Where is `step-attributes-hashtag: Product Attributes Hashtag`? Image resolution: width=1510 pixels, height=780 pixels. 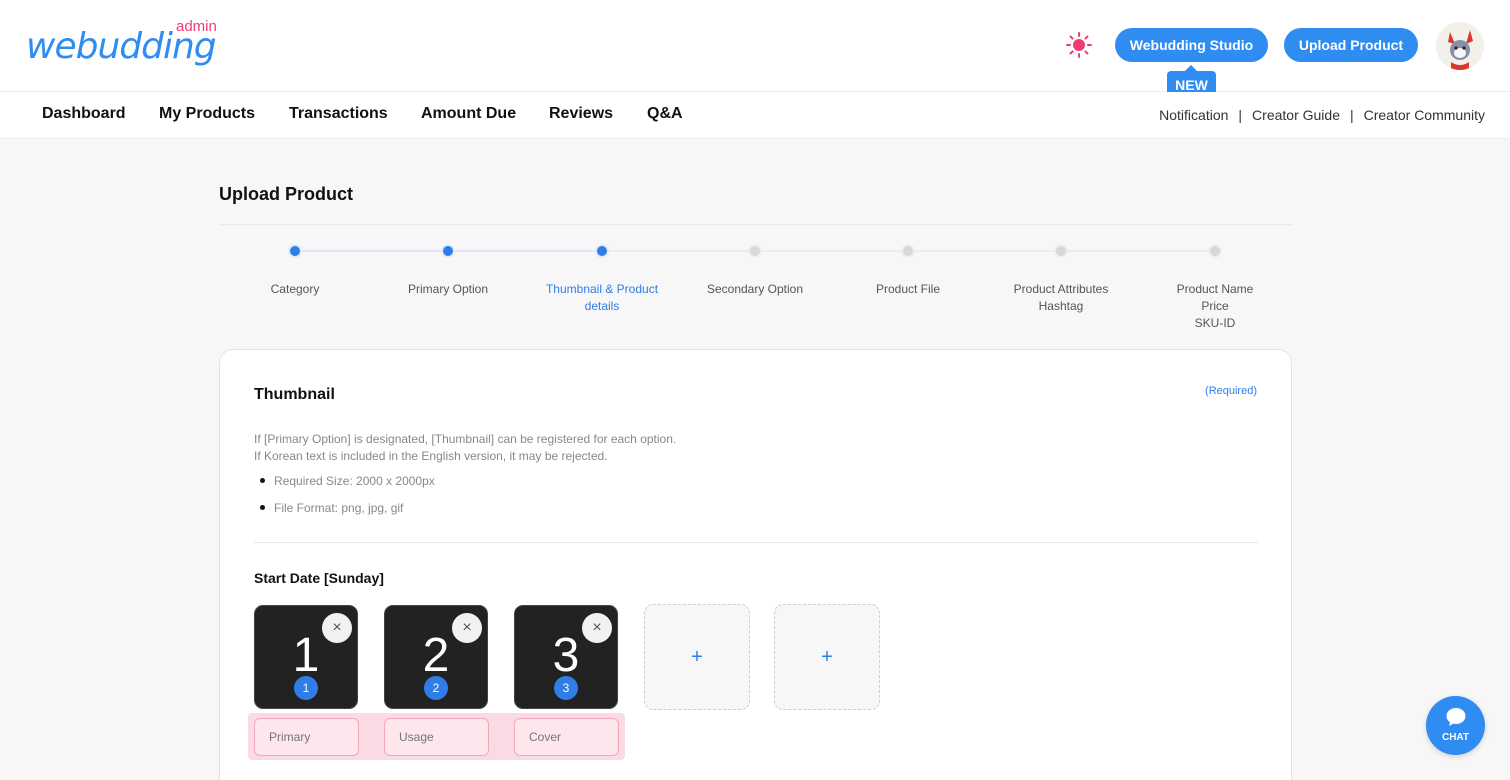 step-attributes-hashtag: Product Attributes Hashtag is located at coordinates (1061, 279).